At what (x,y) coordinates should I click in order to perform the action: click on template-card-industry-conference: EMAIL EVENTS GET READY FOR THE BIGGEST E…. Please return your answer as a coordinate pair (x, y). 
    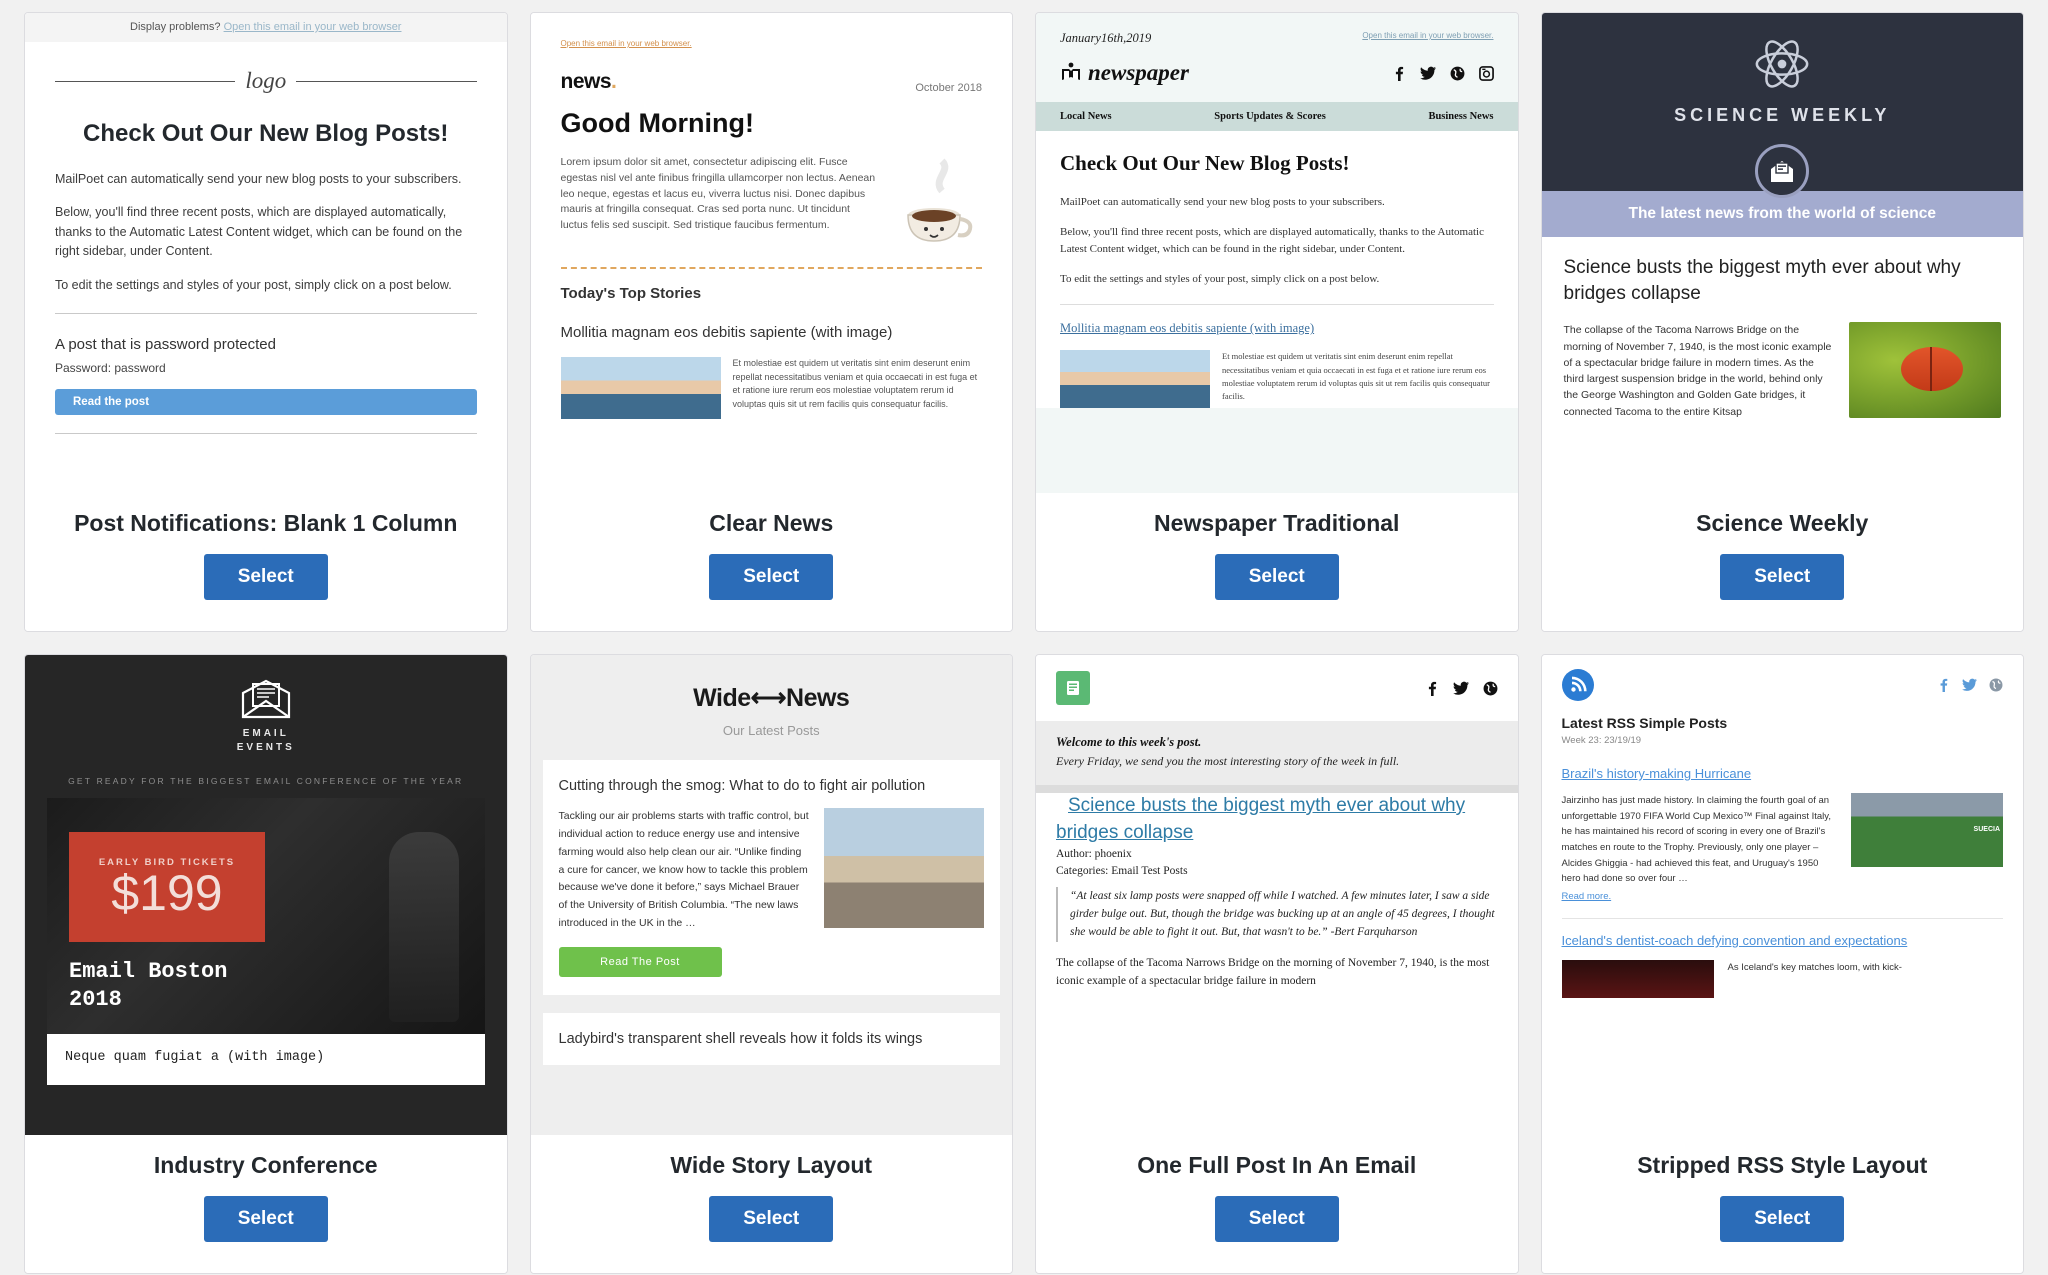
    Looking at the image, I should click on (266, 964).